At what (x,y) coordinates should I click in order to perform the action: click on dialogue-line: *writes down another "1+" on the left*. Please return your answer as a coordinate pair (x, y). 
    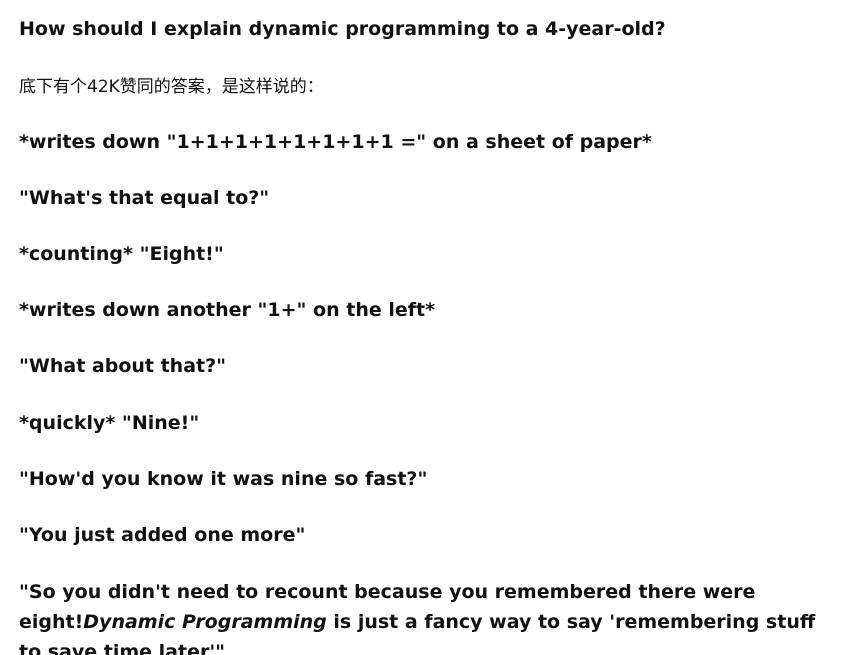
    Looking at the image, I should click on (227, 310).